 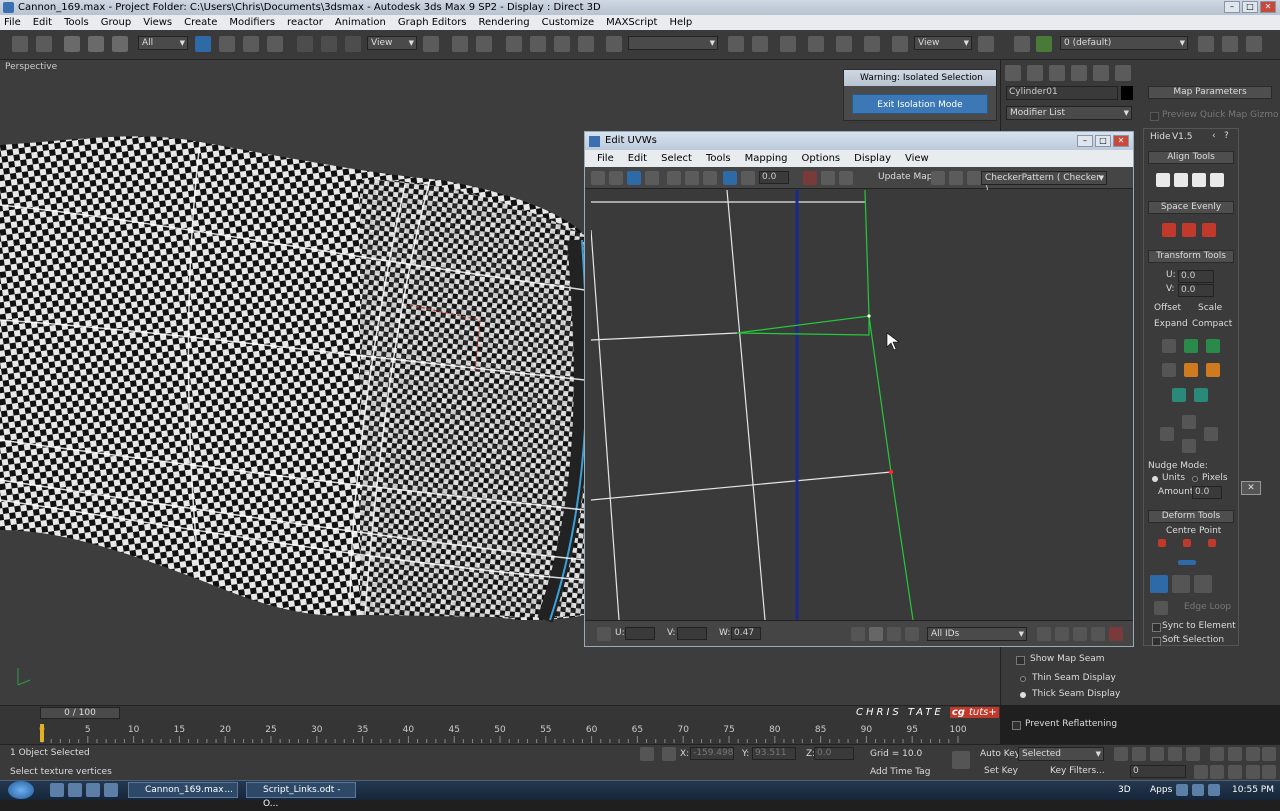 I want to click on rotate-icon, so click(x=329, y=44).